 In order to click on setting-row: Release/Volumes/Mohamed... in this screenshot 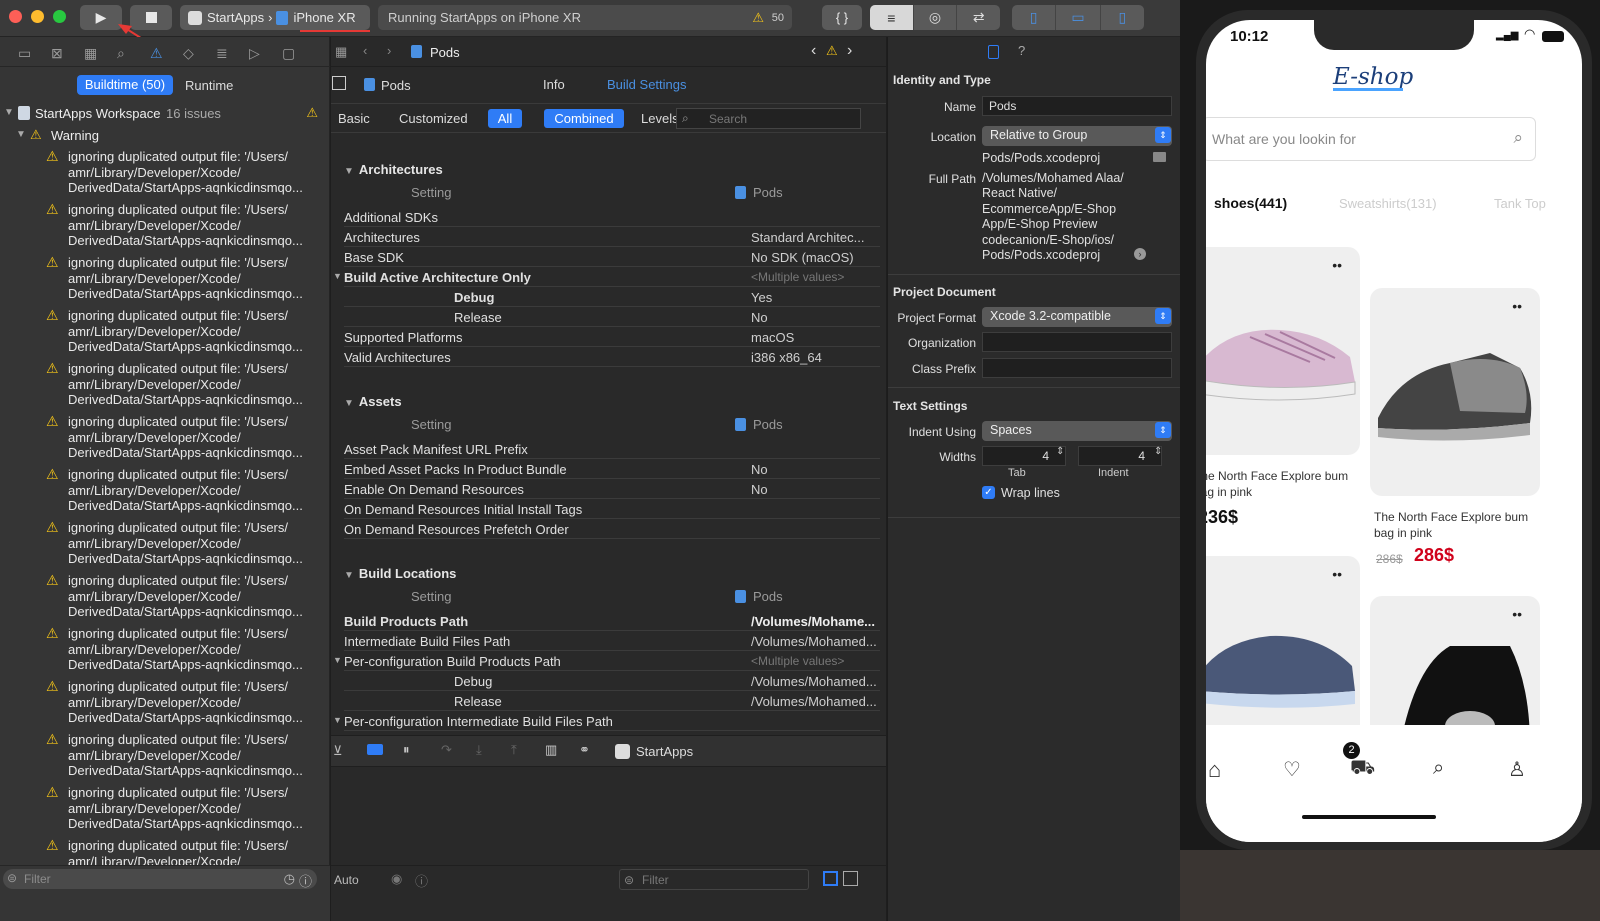, I will do `click(608, 701)`.